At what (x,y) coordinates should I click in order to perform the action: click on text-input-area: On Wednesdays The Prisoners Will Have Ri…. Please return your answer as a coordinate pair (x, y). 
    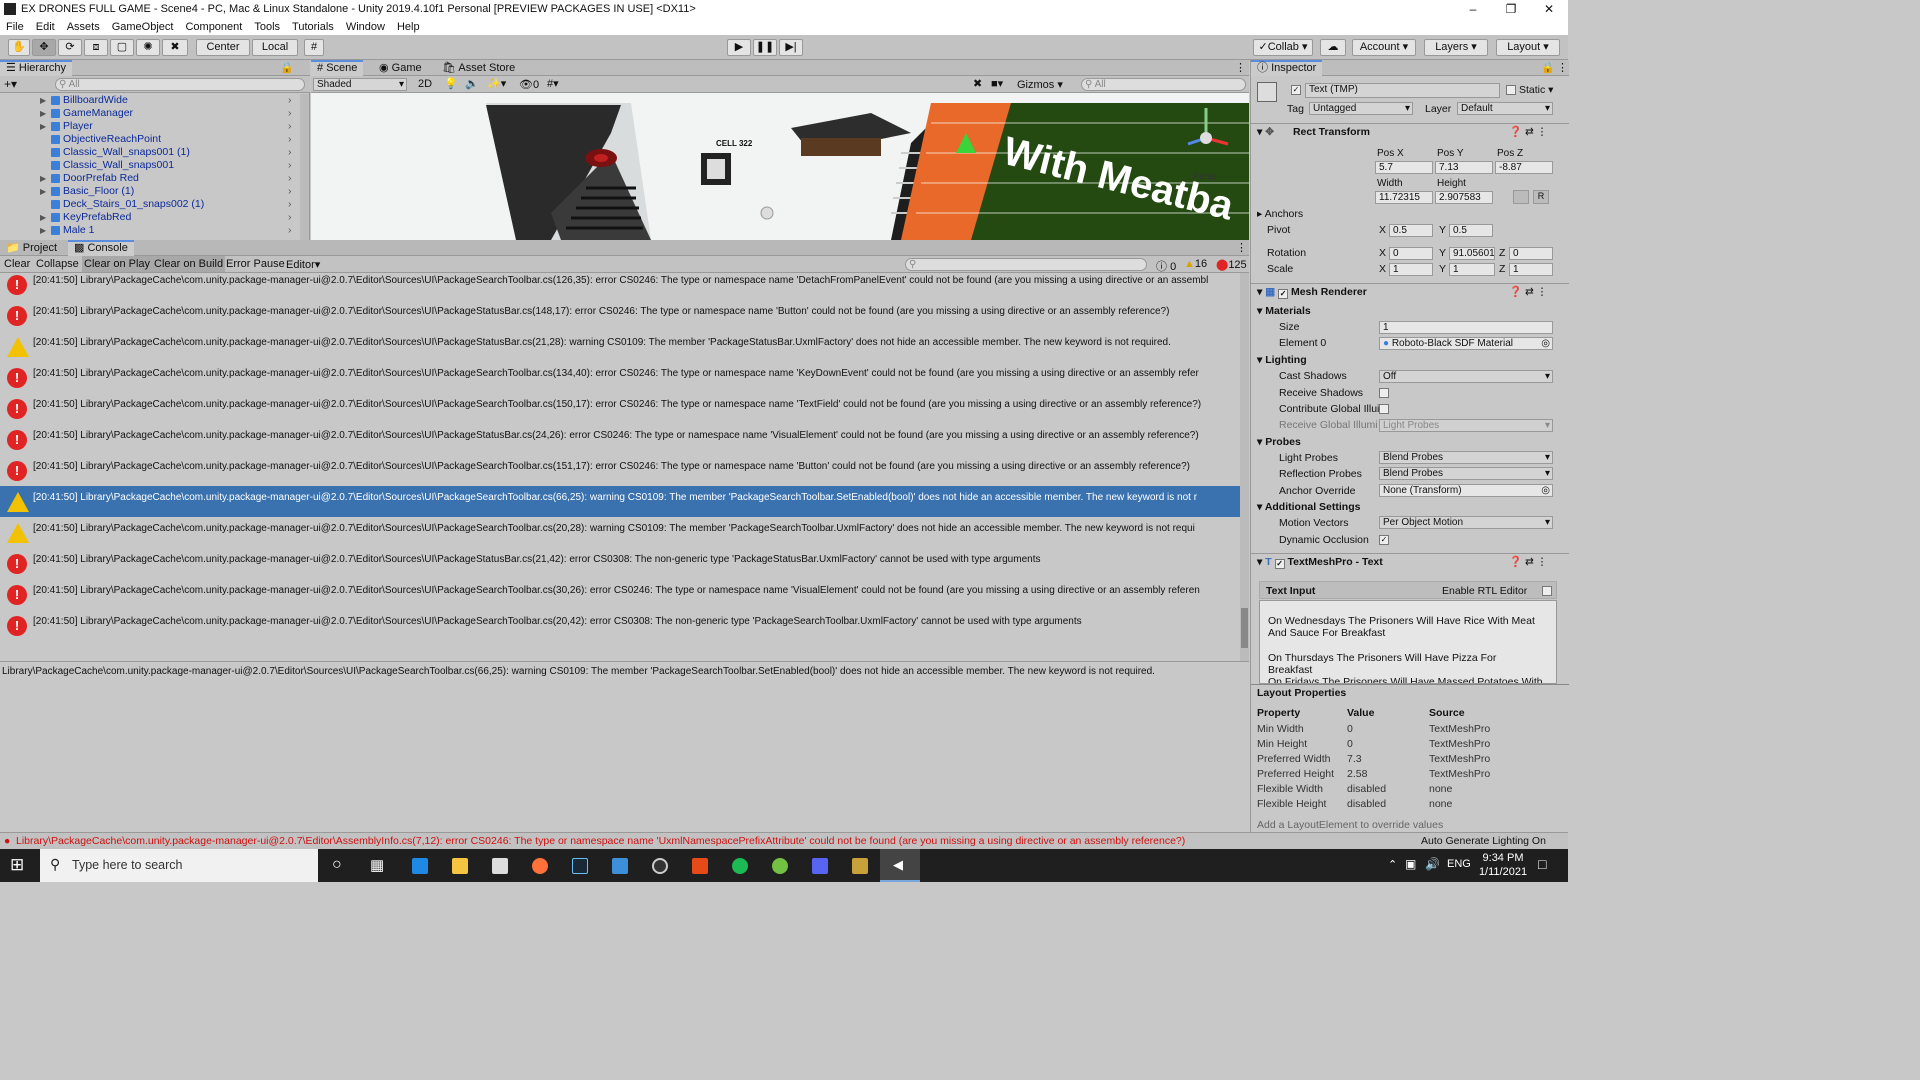
    Looking at the image, I should click on (1408, 642).